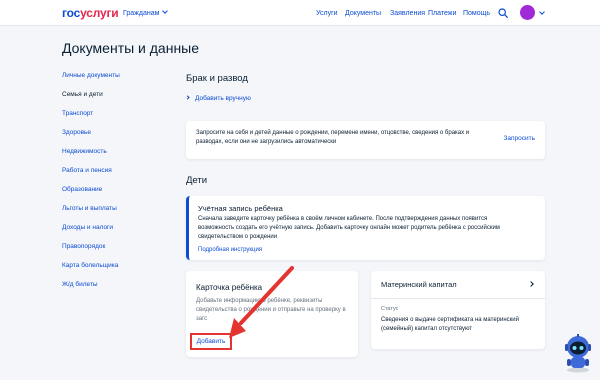 This screenshot has width=600, height=380. I want to click on add-child-button: Добавить, so click(211, 341).